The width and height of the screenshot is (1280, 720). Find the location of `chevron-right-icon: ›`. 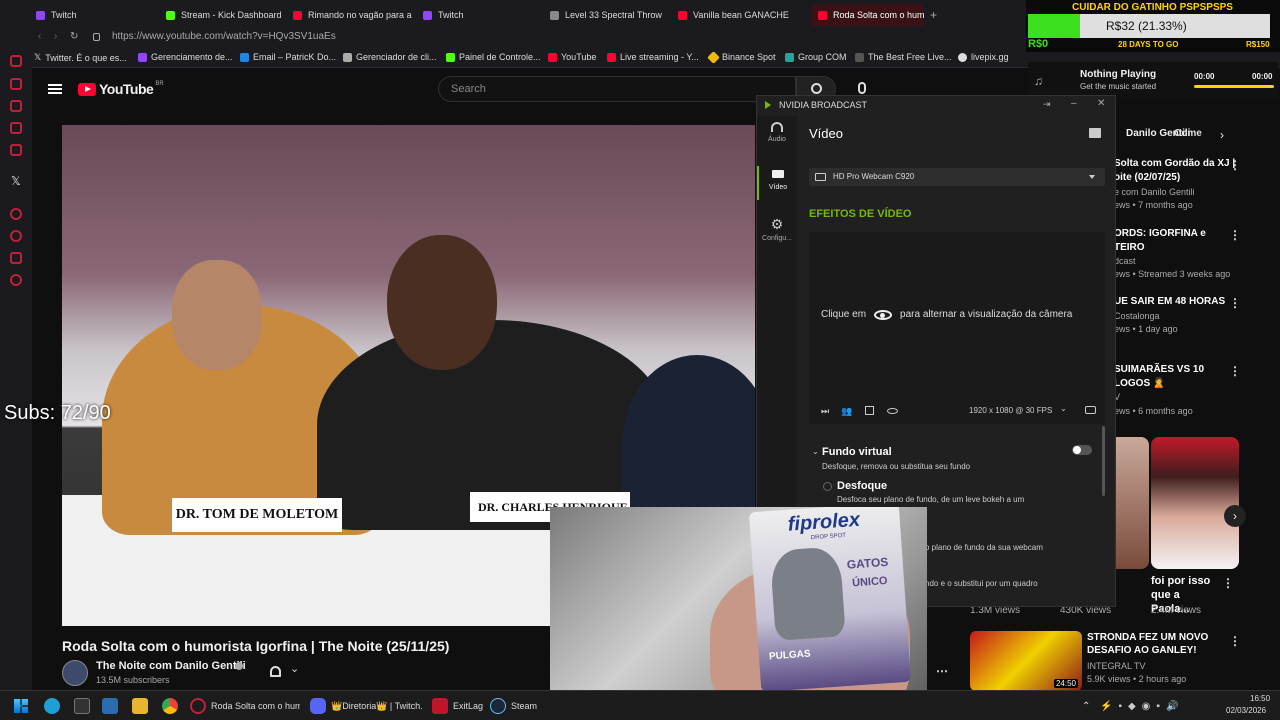

chevron-right-icon: › is located at coordinates (1222, 135).